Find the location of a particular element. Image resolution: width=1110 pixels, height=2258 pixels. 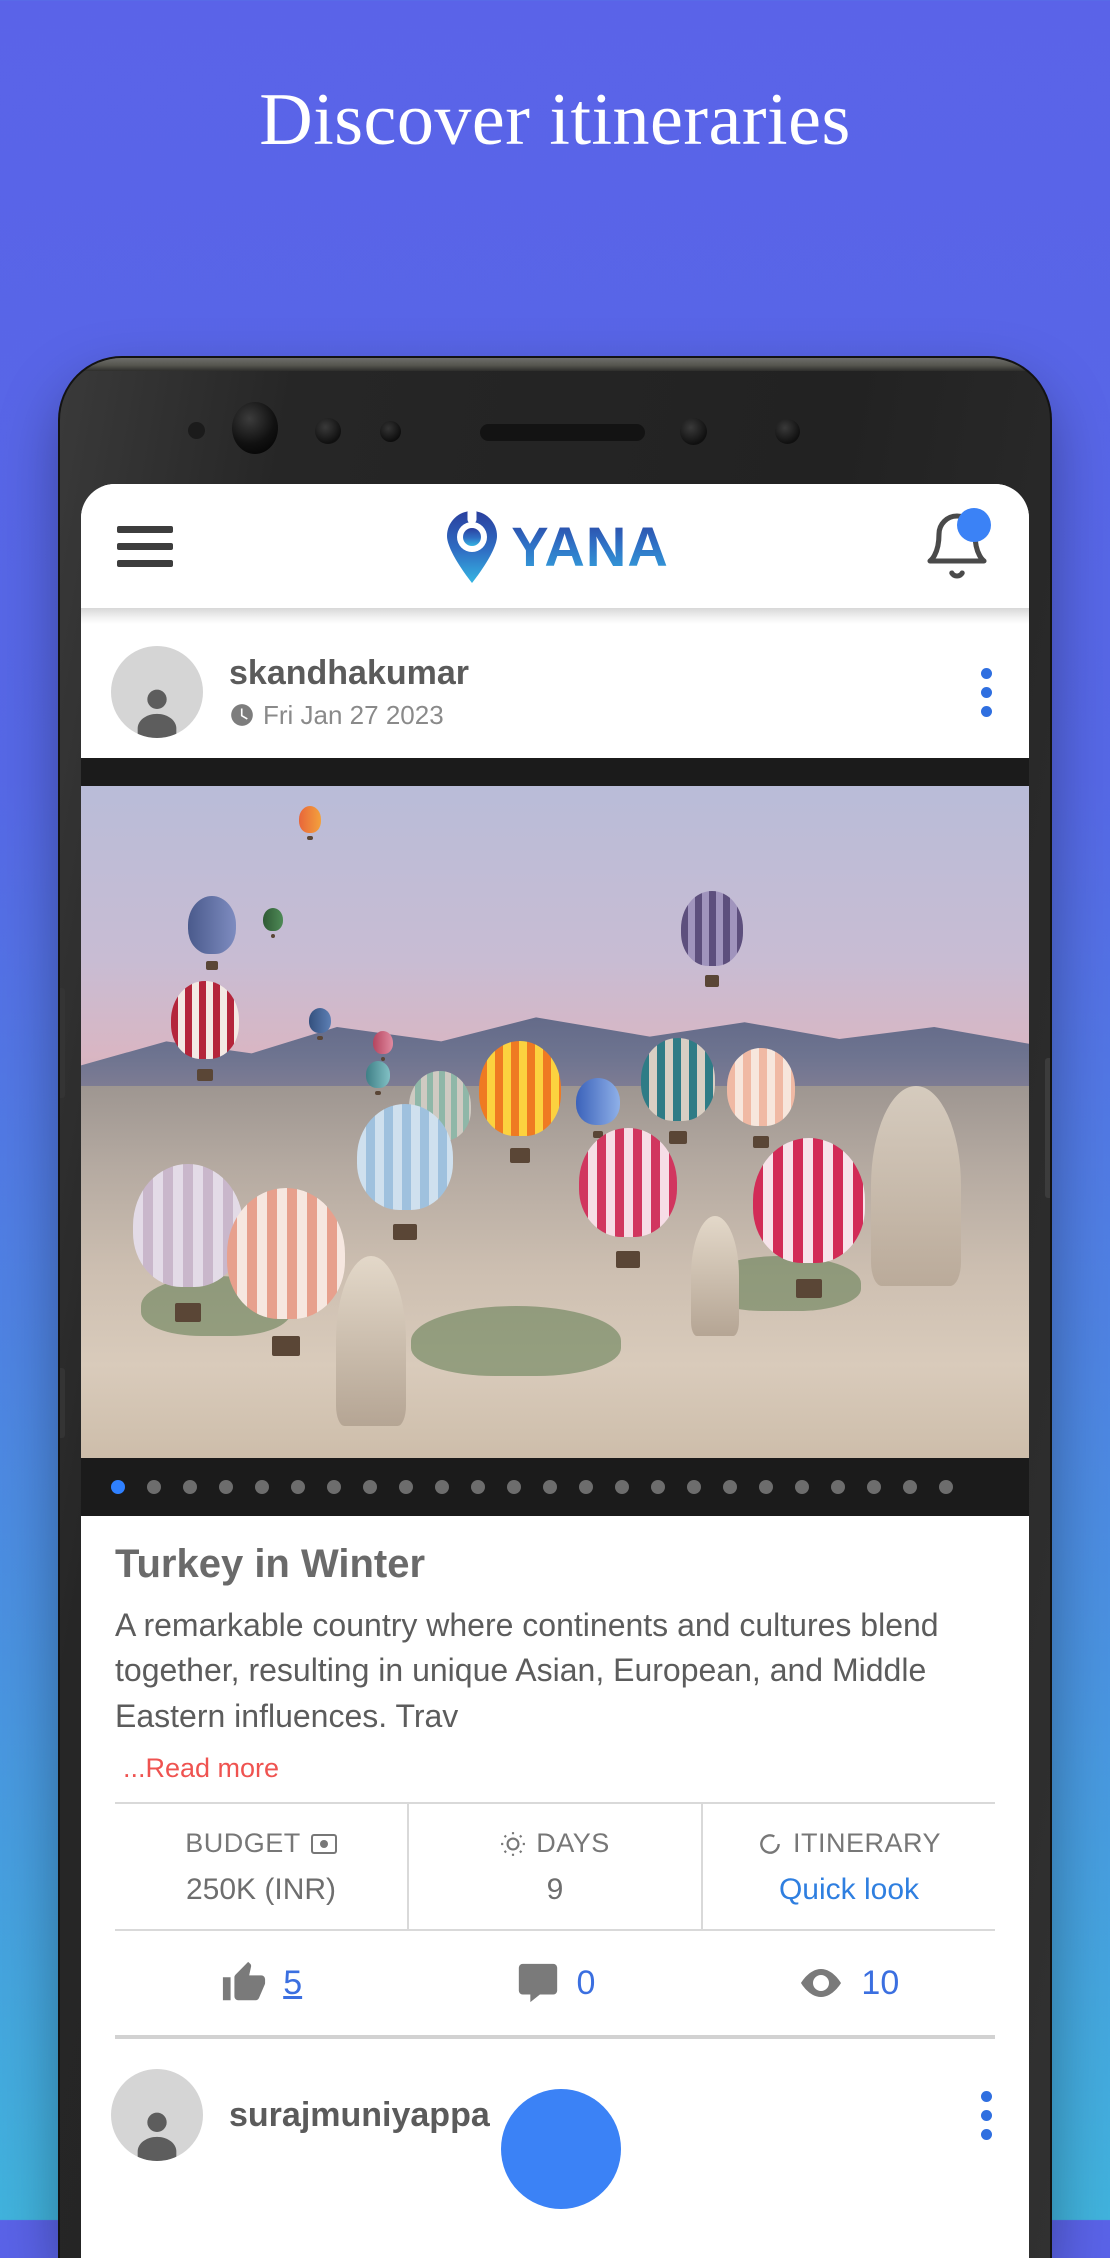

brand-logo: YANA is located at coordinates (555, 546).